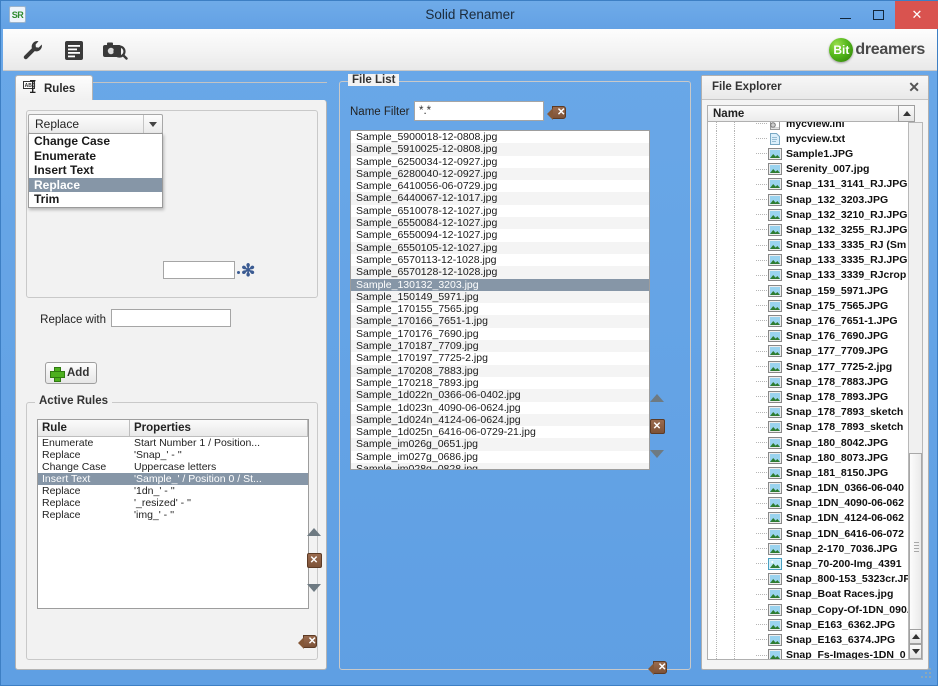 This screenshot has width=938, height=686. Describe the element at coordinates (500, 395) in the screenshot. I see `file-list-item: Sample_1d022n_0366-06-0402.jpg` at that location.